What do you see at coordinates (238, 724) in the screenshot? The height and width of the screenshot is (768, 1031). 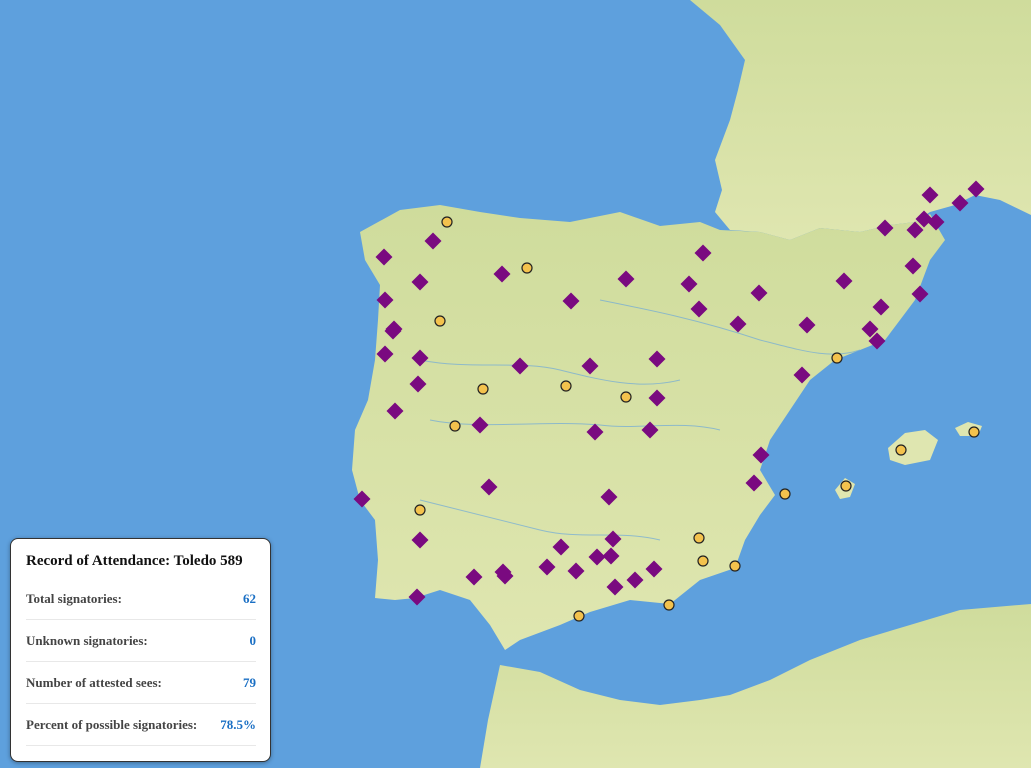 I see `stat-value: 78.5%` at bounding box center [238, 724].